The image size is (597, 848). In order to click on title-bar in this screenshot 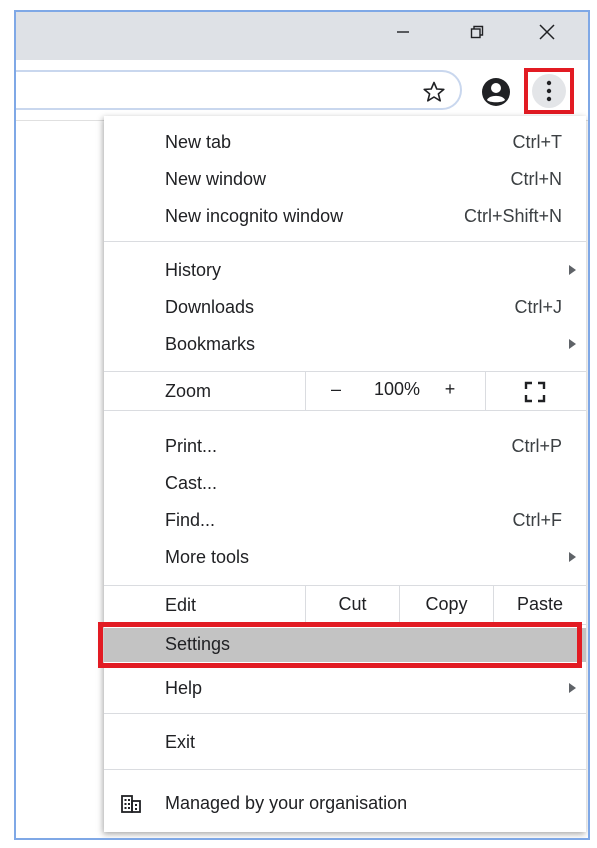, I will do `click(302, 36)`.